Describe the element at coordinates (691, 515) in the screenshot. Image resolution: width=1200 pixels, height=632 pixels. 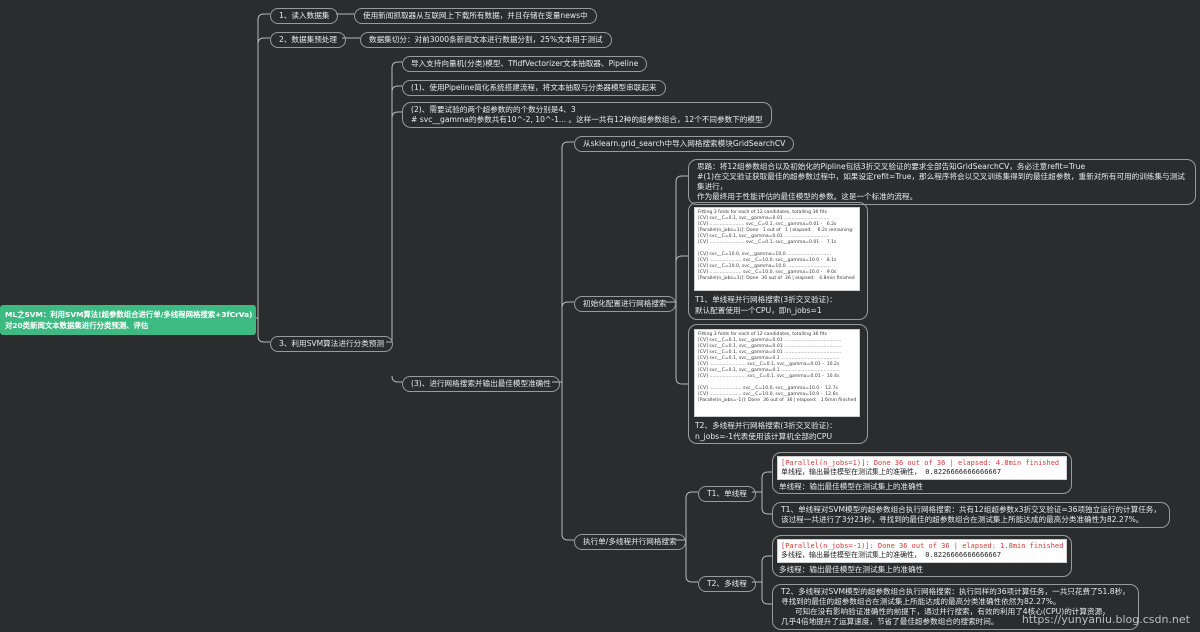
I see `link-exec-t1` at that location.